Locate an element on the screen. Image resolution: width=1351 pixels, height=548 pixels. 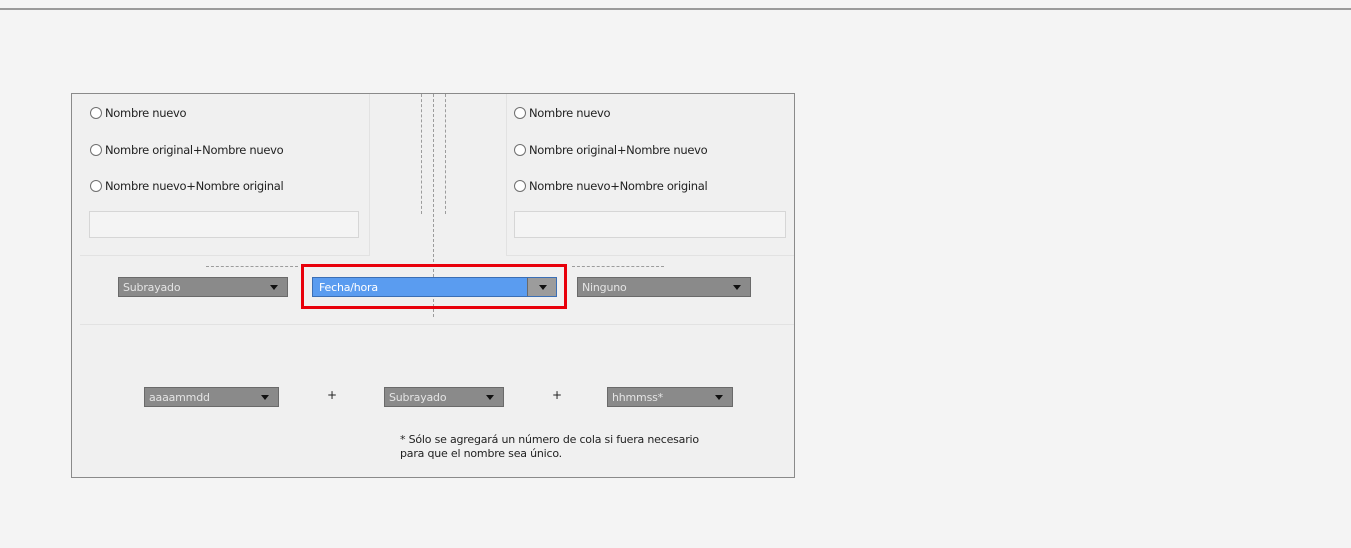
dropdown-value: hhmmss* is located at coordinates (637, 397).